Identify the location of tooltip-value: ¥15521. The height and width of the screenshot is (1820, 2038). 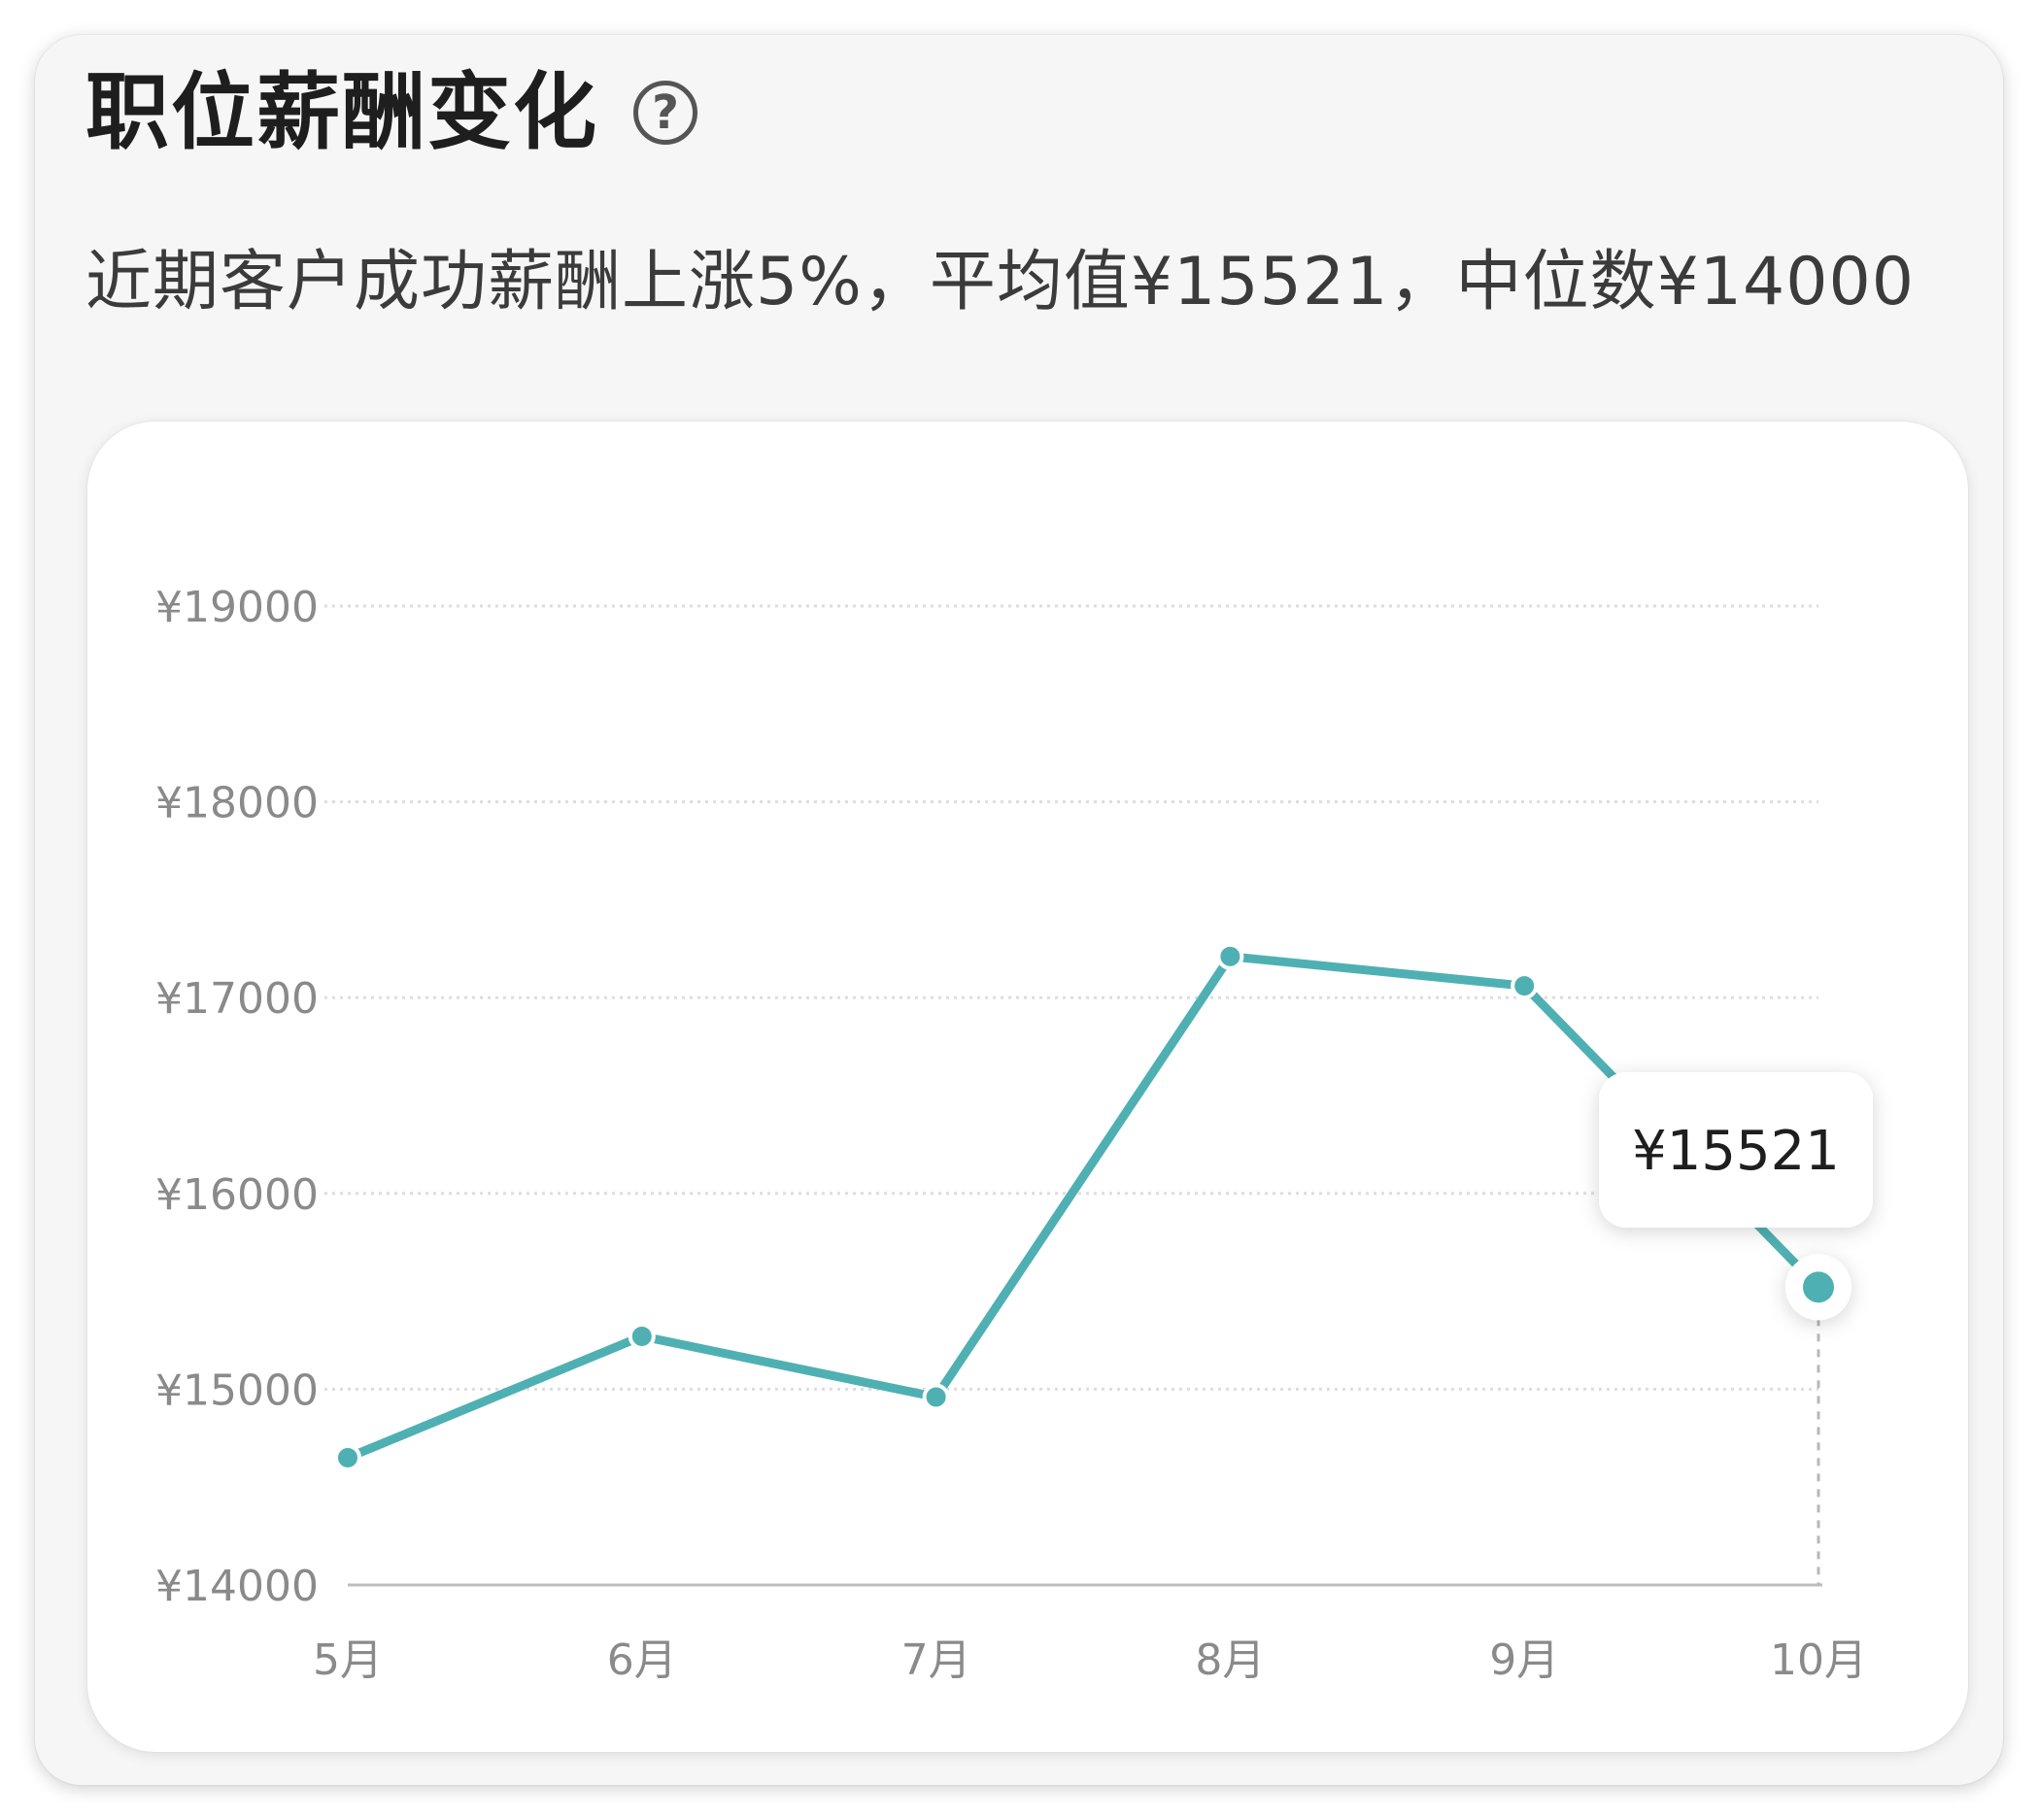
(1736, 1151).